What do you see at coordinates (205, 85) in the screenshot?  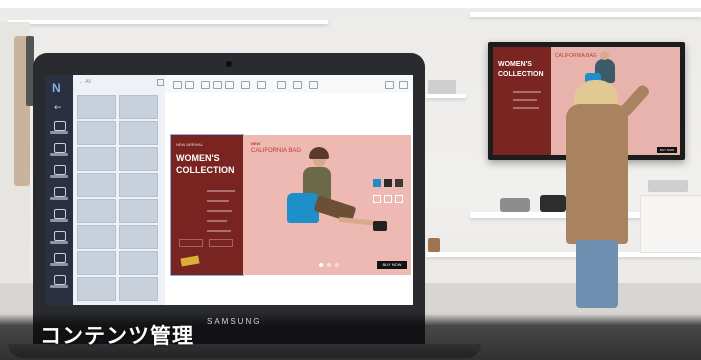 I see `cut-icon` at bounding box center [205, 85].